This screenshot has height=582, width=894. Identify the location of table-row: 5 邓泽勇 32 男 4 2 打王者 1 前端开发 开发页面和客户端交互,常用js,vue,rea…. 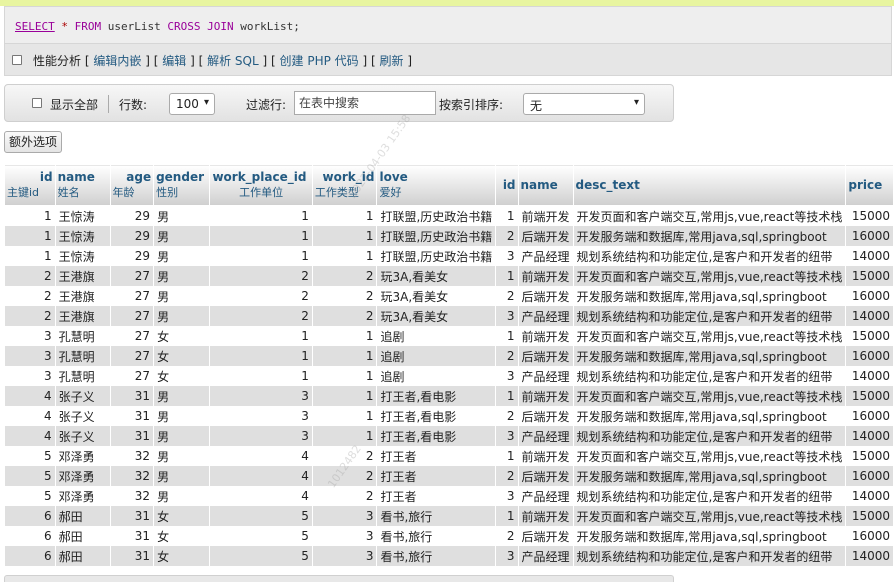
(449, 456).